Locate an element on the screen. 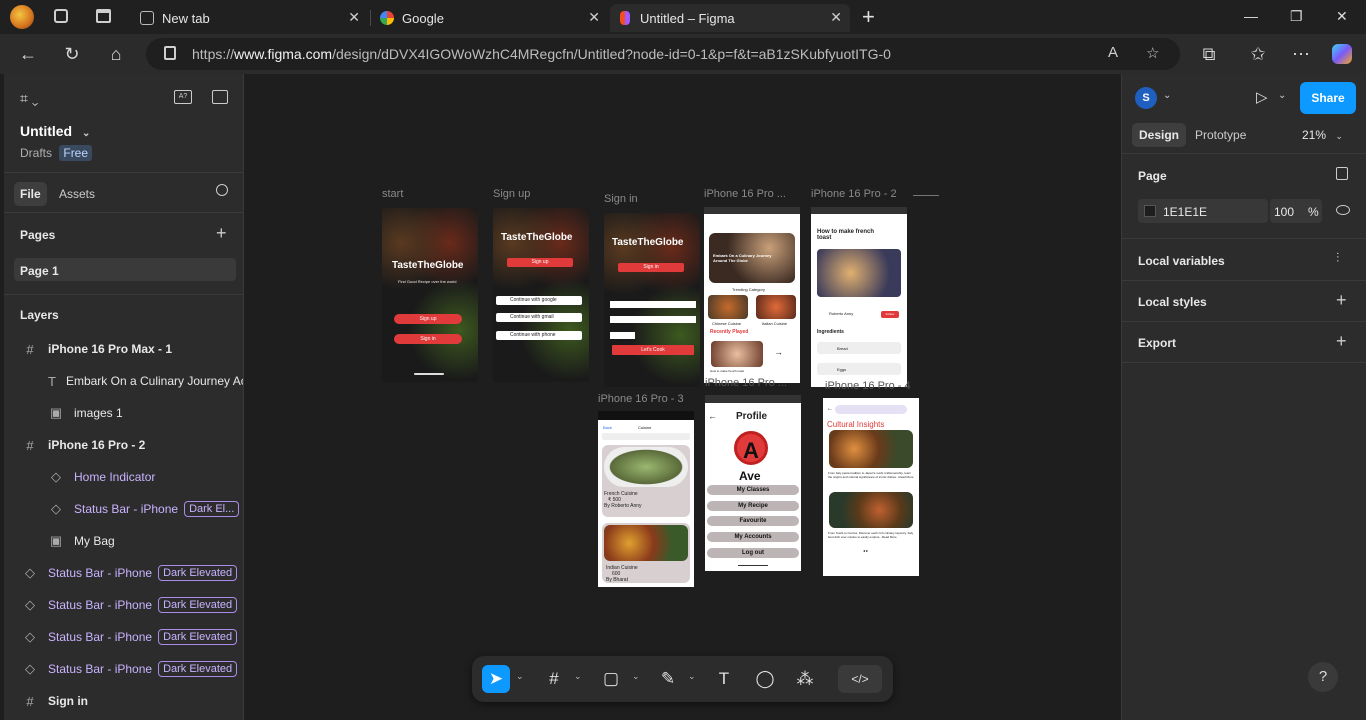 Image resolution: width=1366 pixels, height=720 pixels. color-swatch is located at coordinates (1150, 211).